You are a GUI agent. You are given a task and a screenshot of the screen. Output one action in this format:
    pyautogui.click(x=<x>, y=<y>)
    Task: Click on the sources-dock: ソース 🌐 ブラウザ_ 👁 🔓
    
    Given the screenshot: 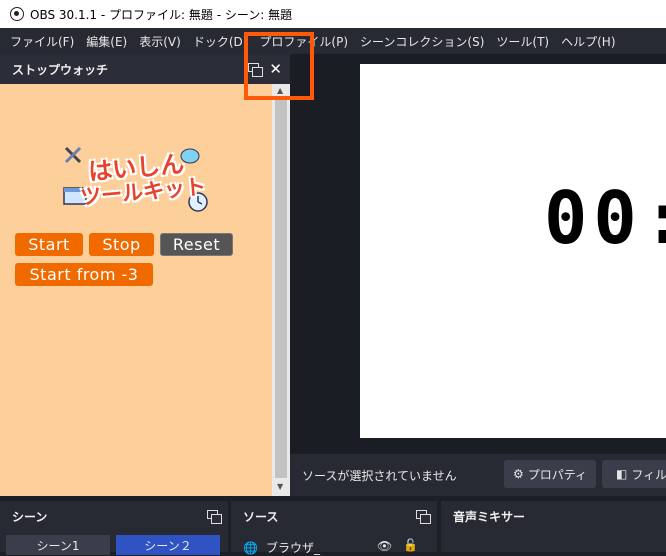 What is the action you would take?
    pyautogui.click(x=334, y=528)
    